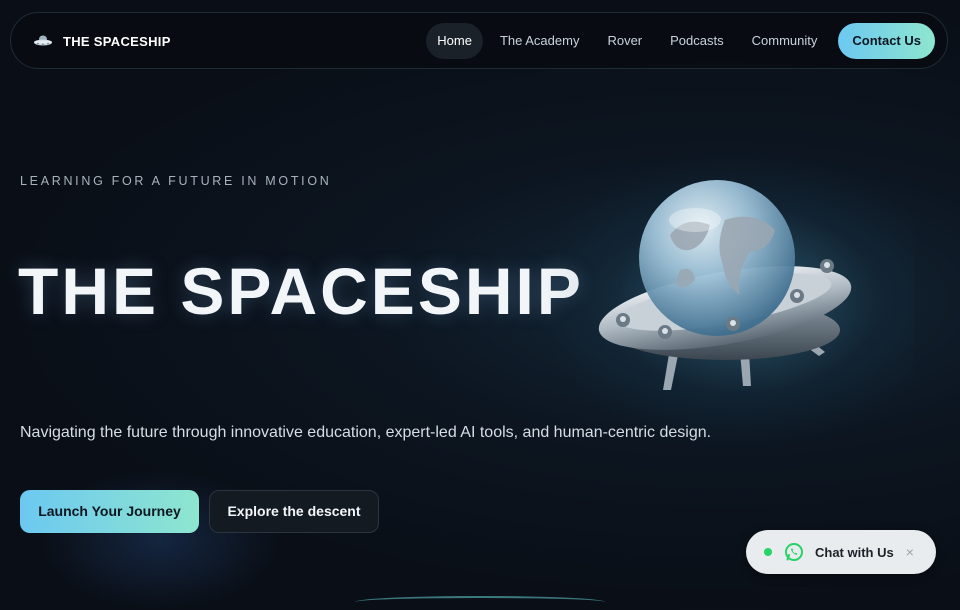  I want to click on launch-journey-button: Launch Your Journey, so click(109, 511).